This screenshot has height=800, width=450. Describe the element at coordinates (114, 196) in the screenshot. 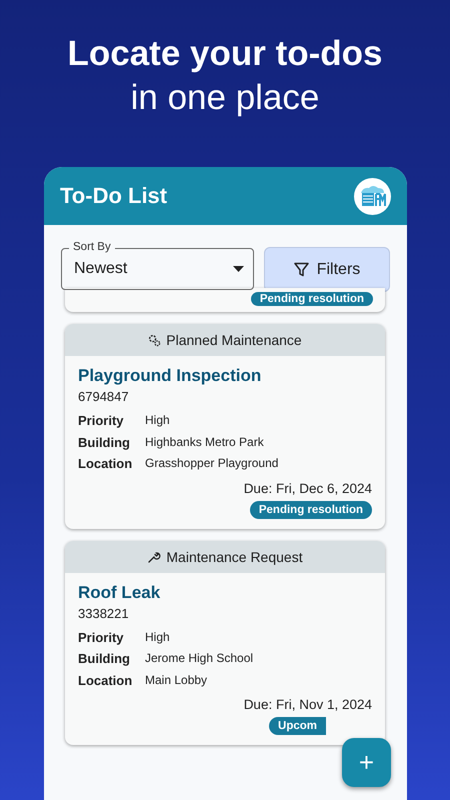

I see `app-title: To-Do List` at that location.